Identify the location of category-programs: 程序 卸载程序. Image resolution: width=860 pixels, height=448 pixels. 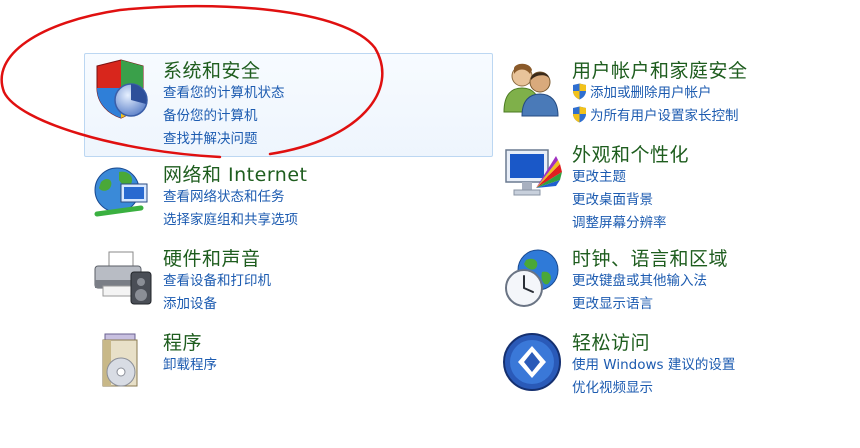
(288, 367).